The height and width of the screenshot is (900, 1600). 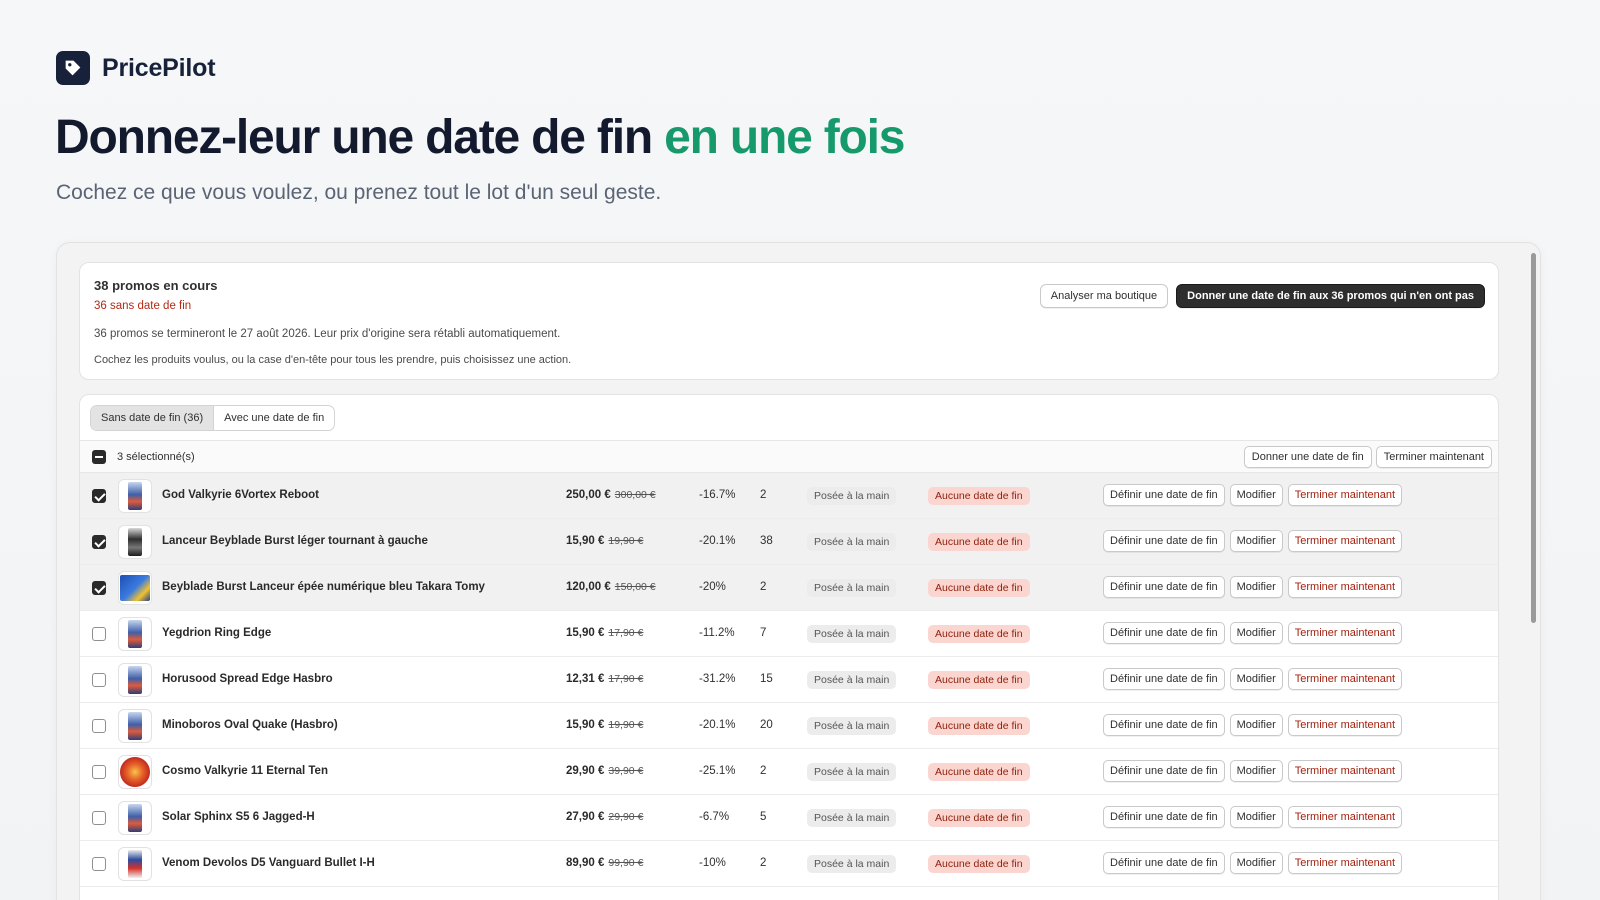 What do you see at coordinates (585, 679) in the screenshot?
I see `sale-price: 12,31 €` at bounding box center [585, 679].